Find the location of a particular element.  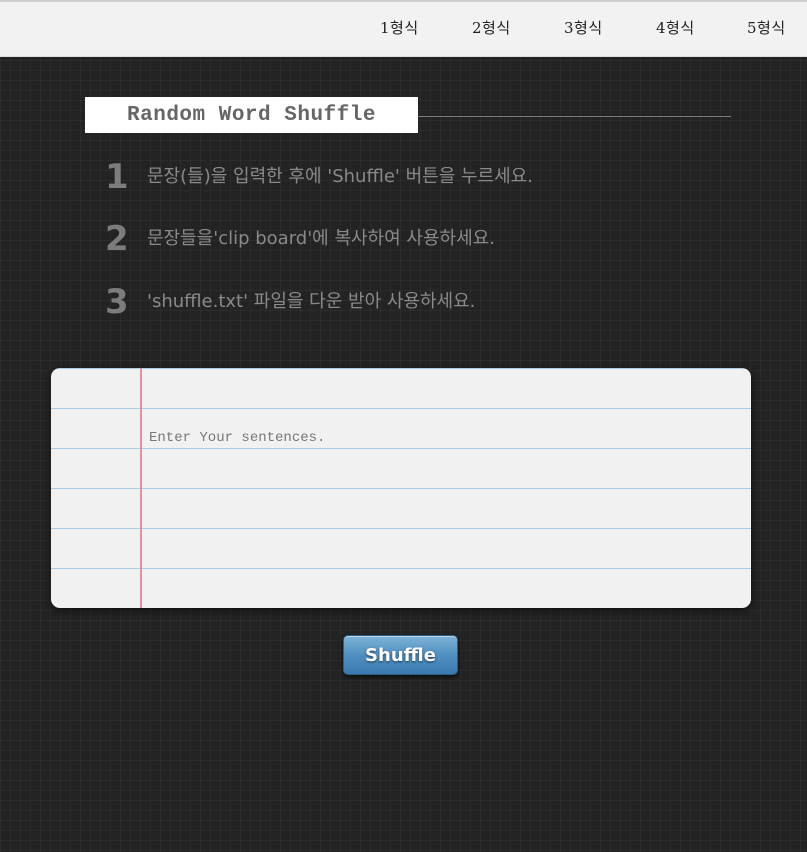

top-navigation: 1형식 2형식 3형식 4형식 5형식 is located at coordinates (403, 28).